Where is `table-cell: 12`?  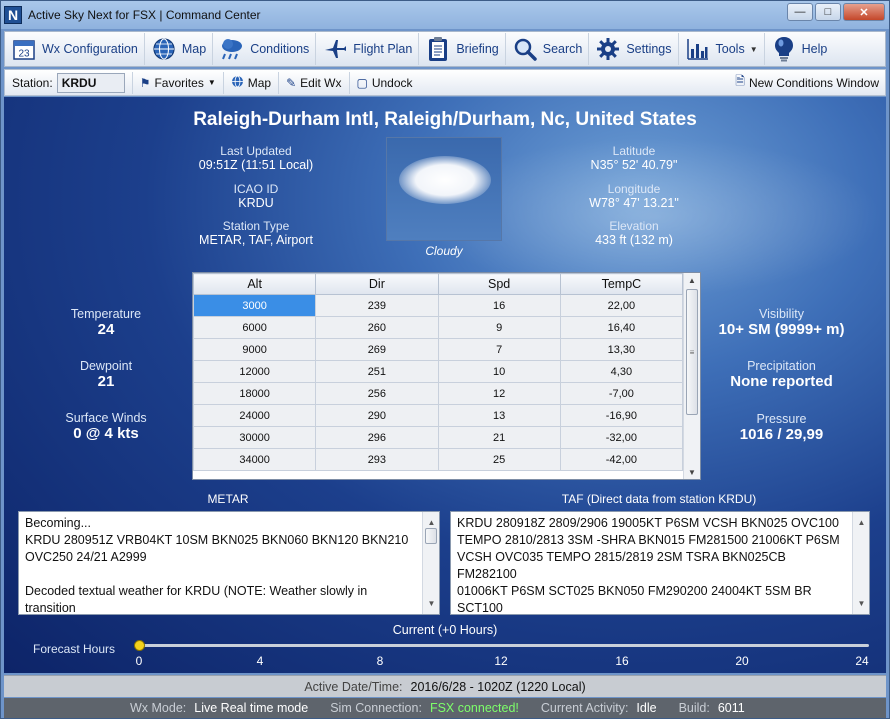
table-cell: 12 is located at coordinates (499, 393).